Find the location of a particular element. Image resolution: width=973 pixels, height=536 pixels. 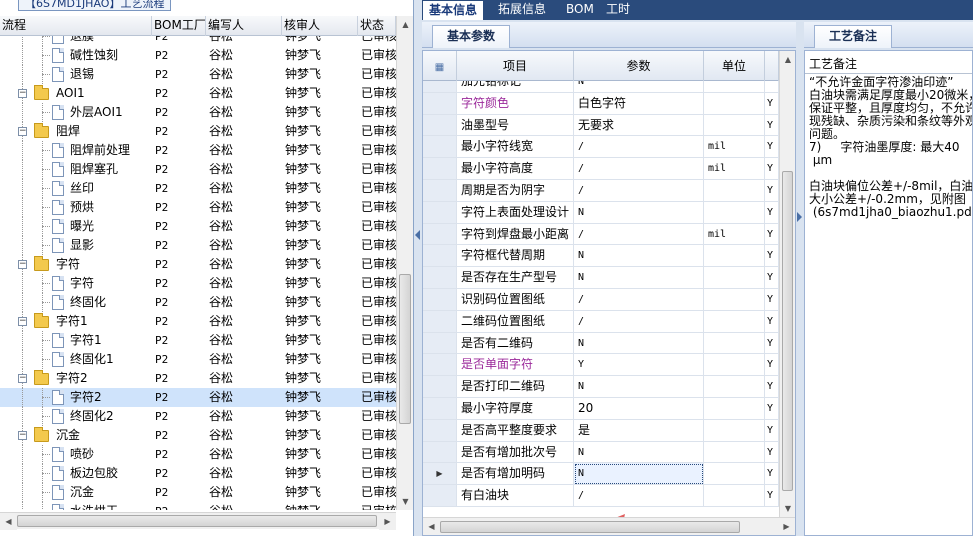

param-row: 最小字符线宽 / mil Y is located at coordinates (601, 147).